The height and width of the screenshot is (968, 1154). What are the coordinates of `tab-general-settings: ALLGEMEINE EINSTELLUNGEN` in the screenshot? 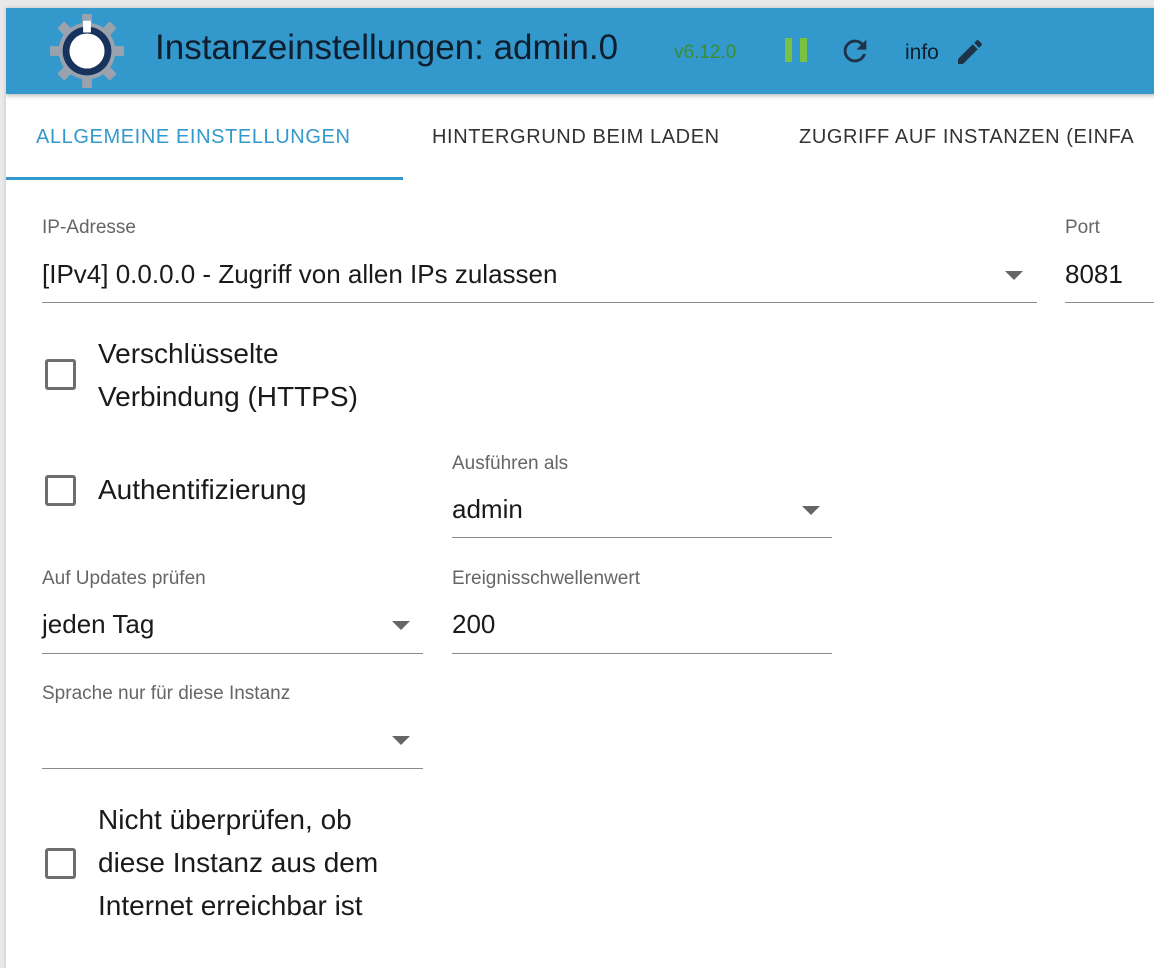 It's located at (193, 137).